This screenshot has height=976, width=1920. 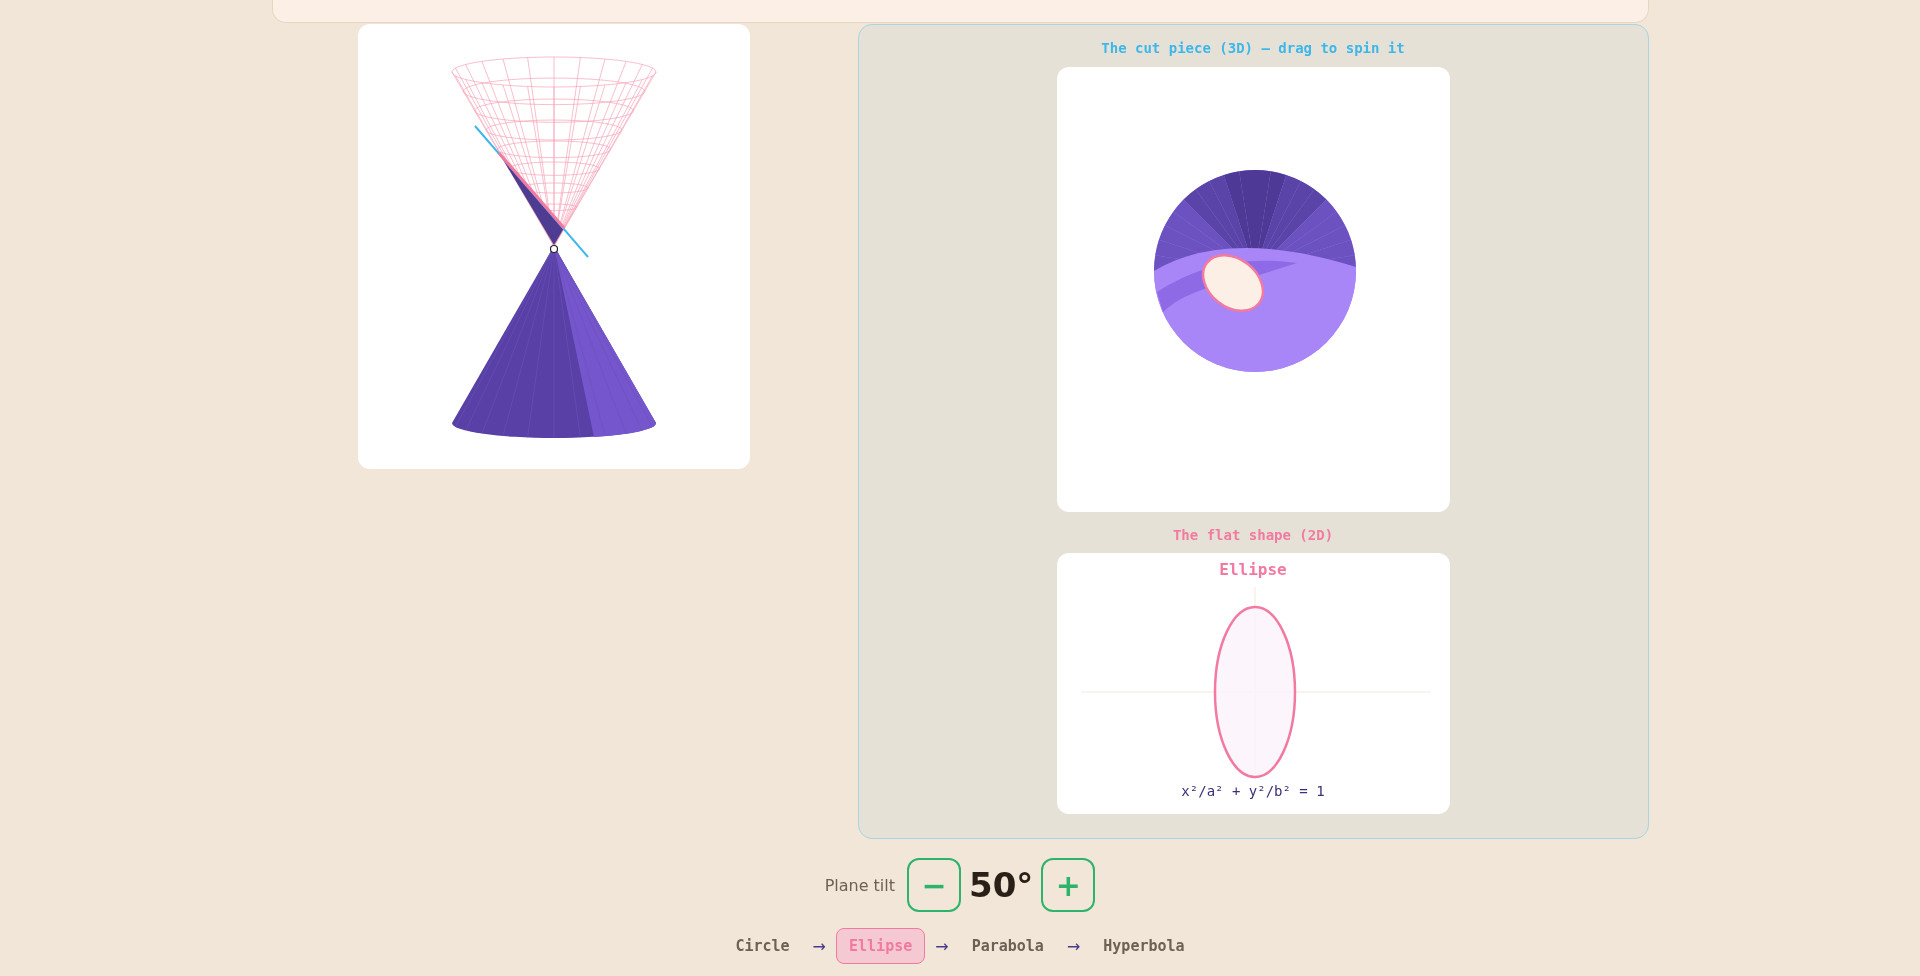 What do you see at coordinates (1253, 569) in the screenshot?
I see `shape-name: Ellipse` at bounding box center [1253, 569].